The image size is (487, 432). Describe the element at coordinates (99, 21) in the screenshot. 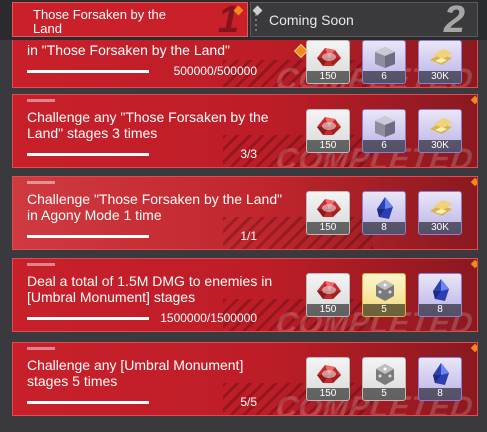

I see `tab-label: Those Forsaken by the Land` at that location.